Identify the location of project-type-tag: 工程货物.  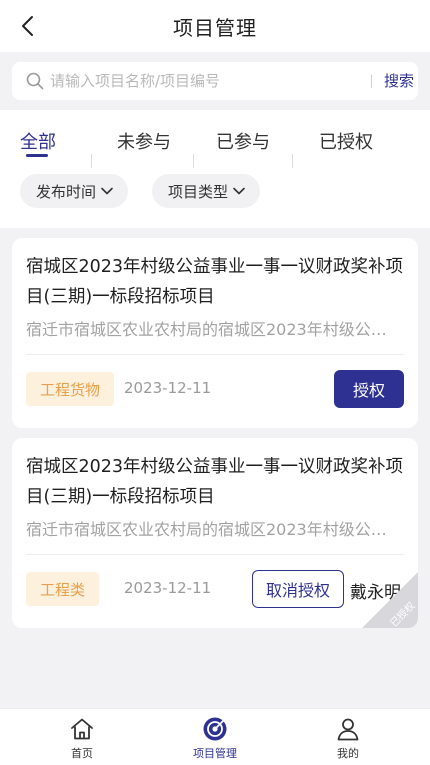
(70, 389).